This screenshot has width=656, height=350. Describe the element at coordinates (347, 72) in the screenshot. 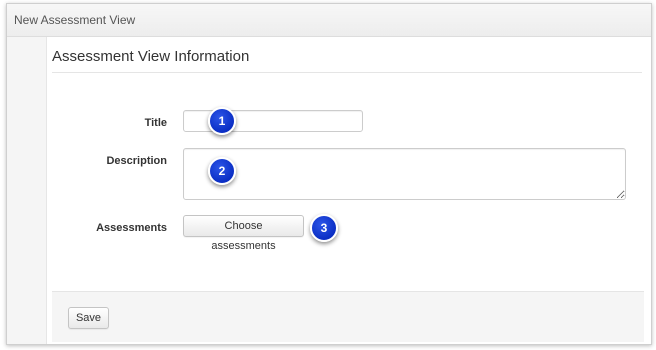

I see `heading-divider` at that location.